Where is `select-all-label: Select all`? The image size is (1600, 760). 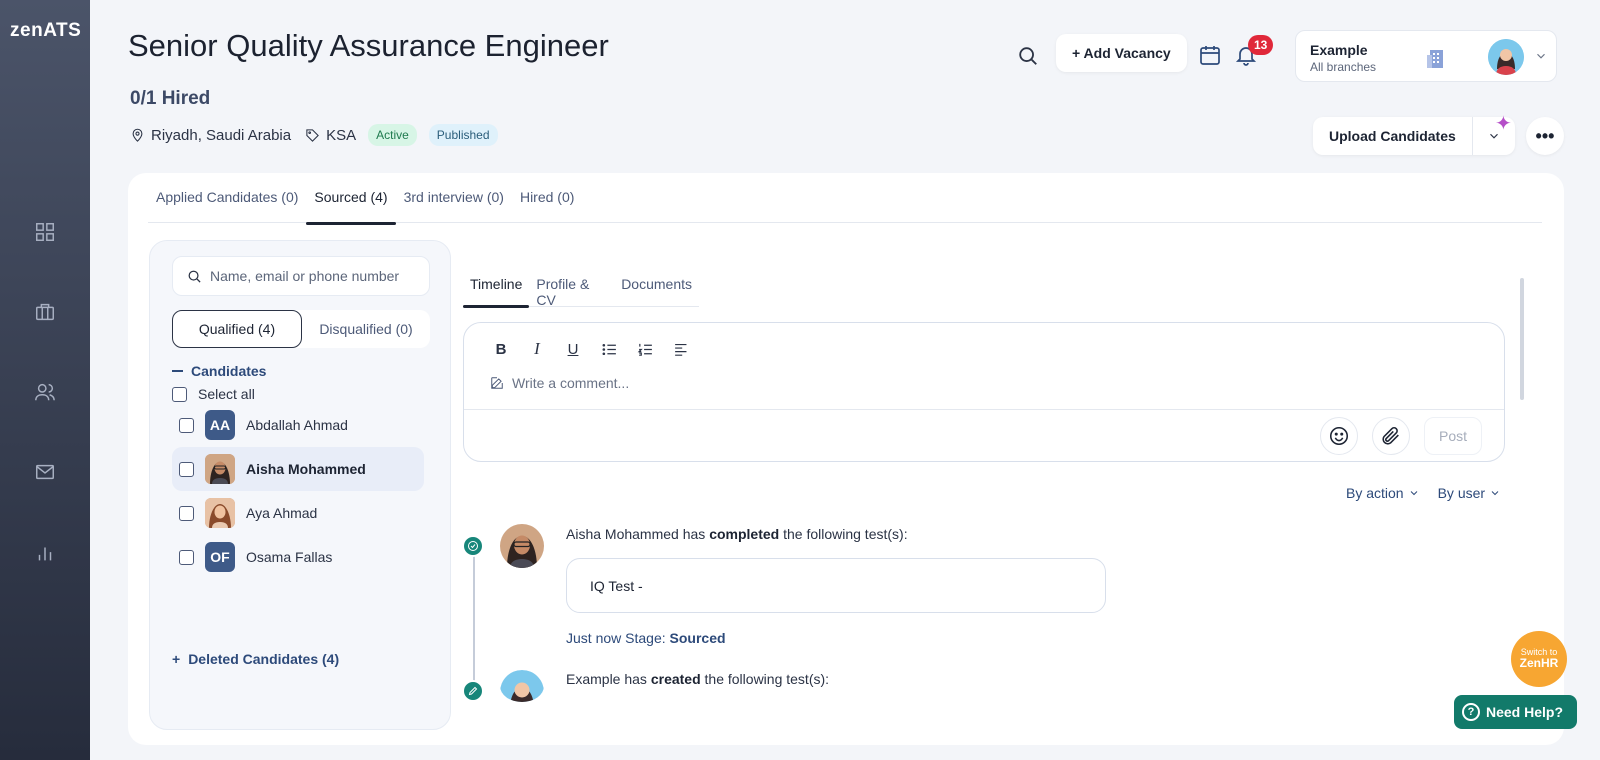 select-all-label: Select all is located at coordinates (226, 394).